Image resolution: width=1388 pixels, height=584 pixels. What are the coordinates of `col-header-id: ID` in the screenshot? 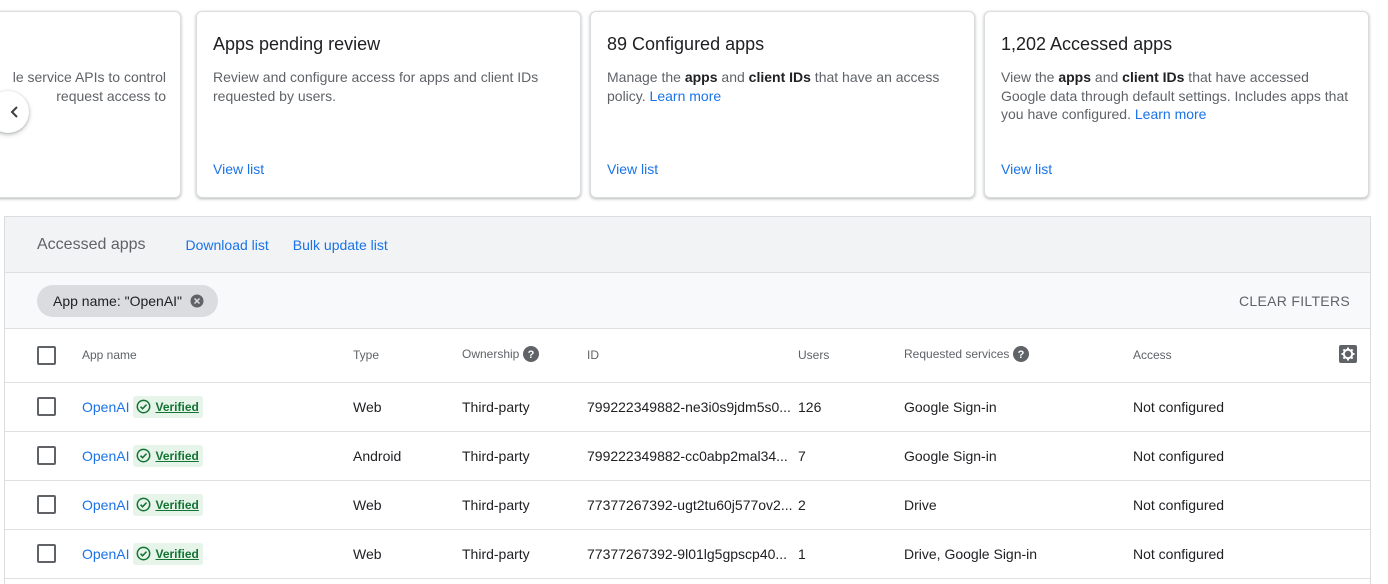 It's located at (692, 355).